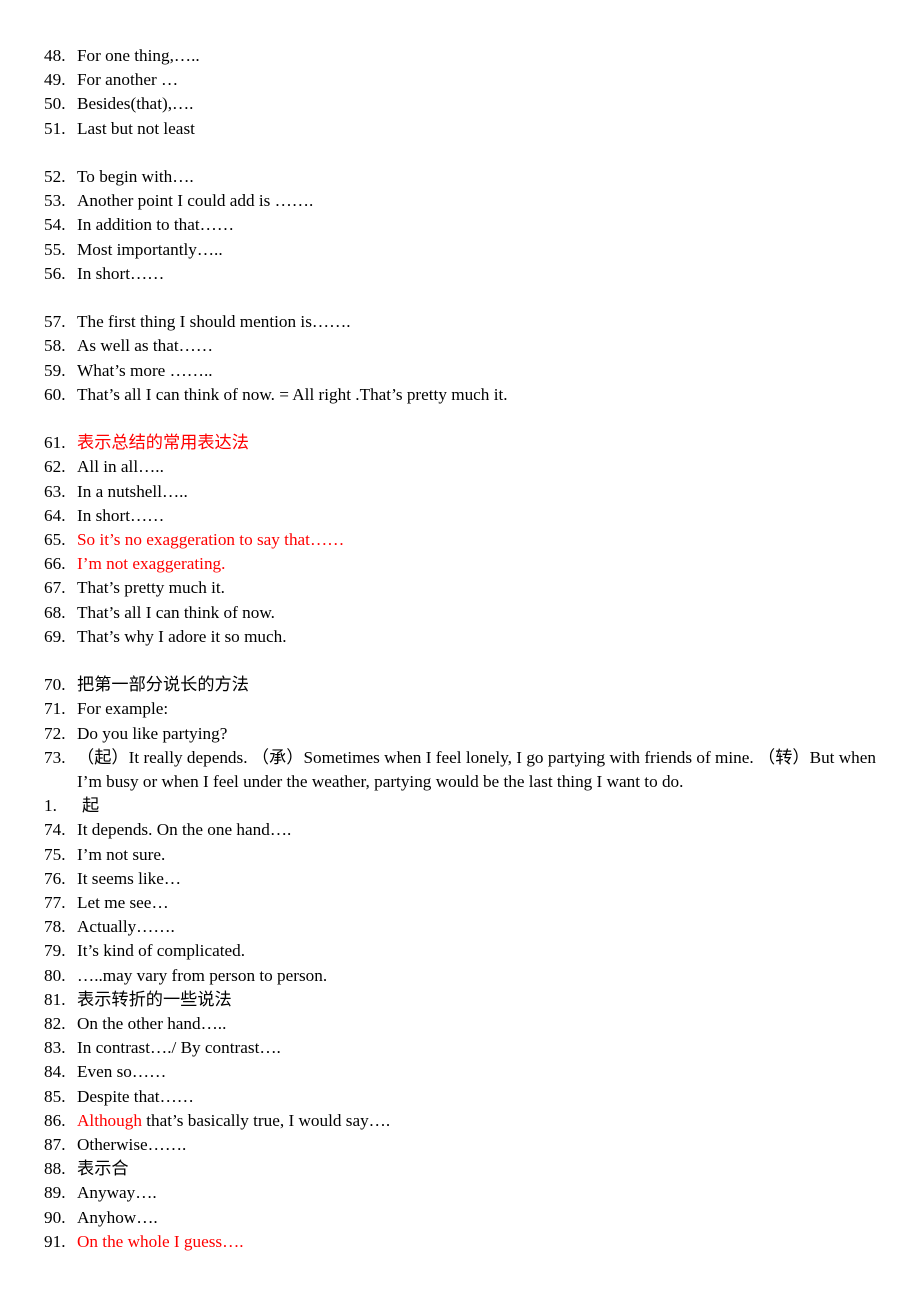  I want to click on list-item-text: I’m not exaggerating., so click(151, 564).